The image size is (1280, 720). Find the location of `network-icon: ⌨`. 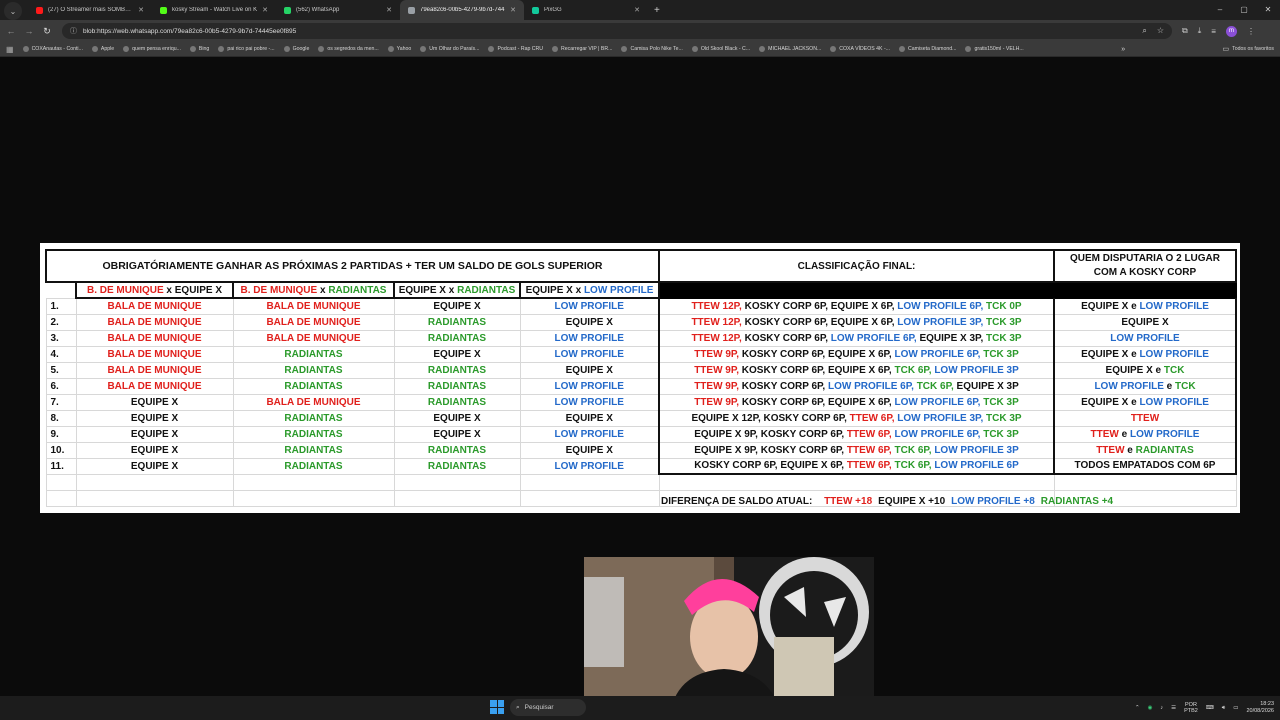

network-icon: ⌨ is located at coordinates (1210, 708).